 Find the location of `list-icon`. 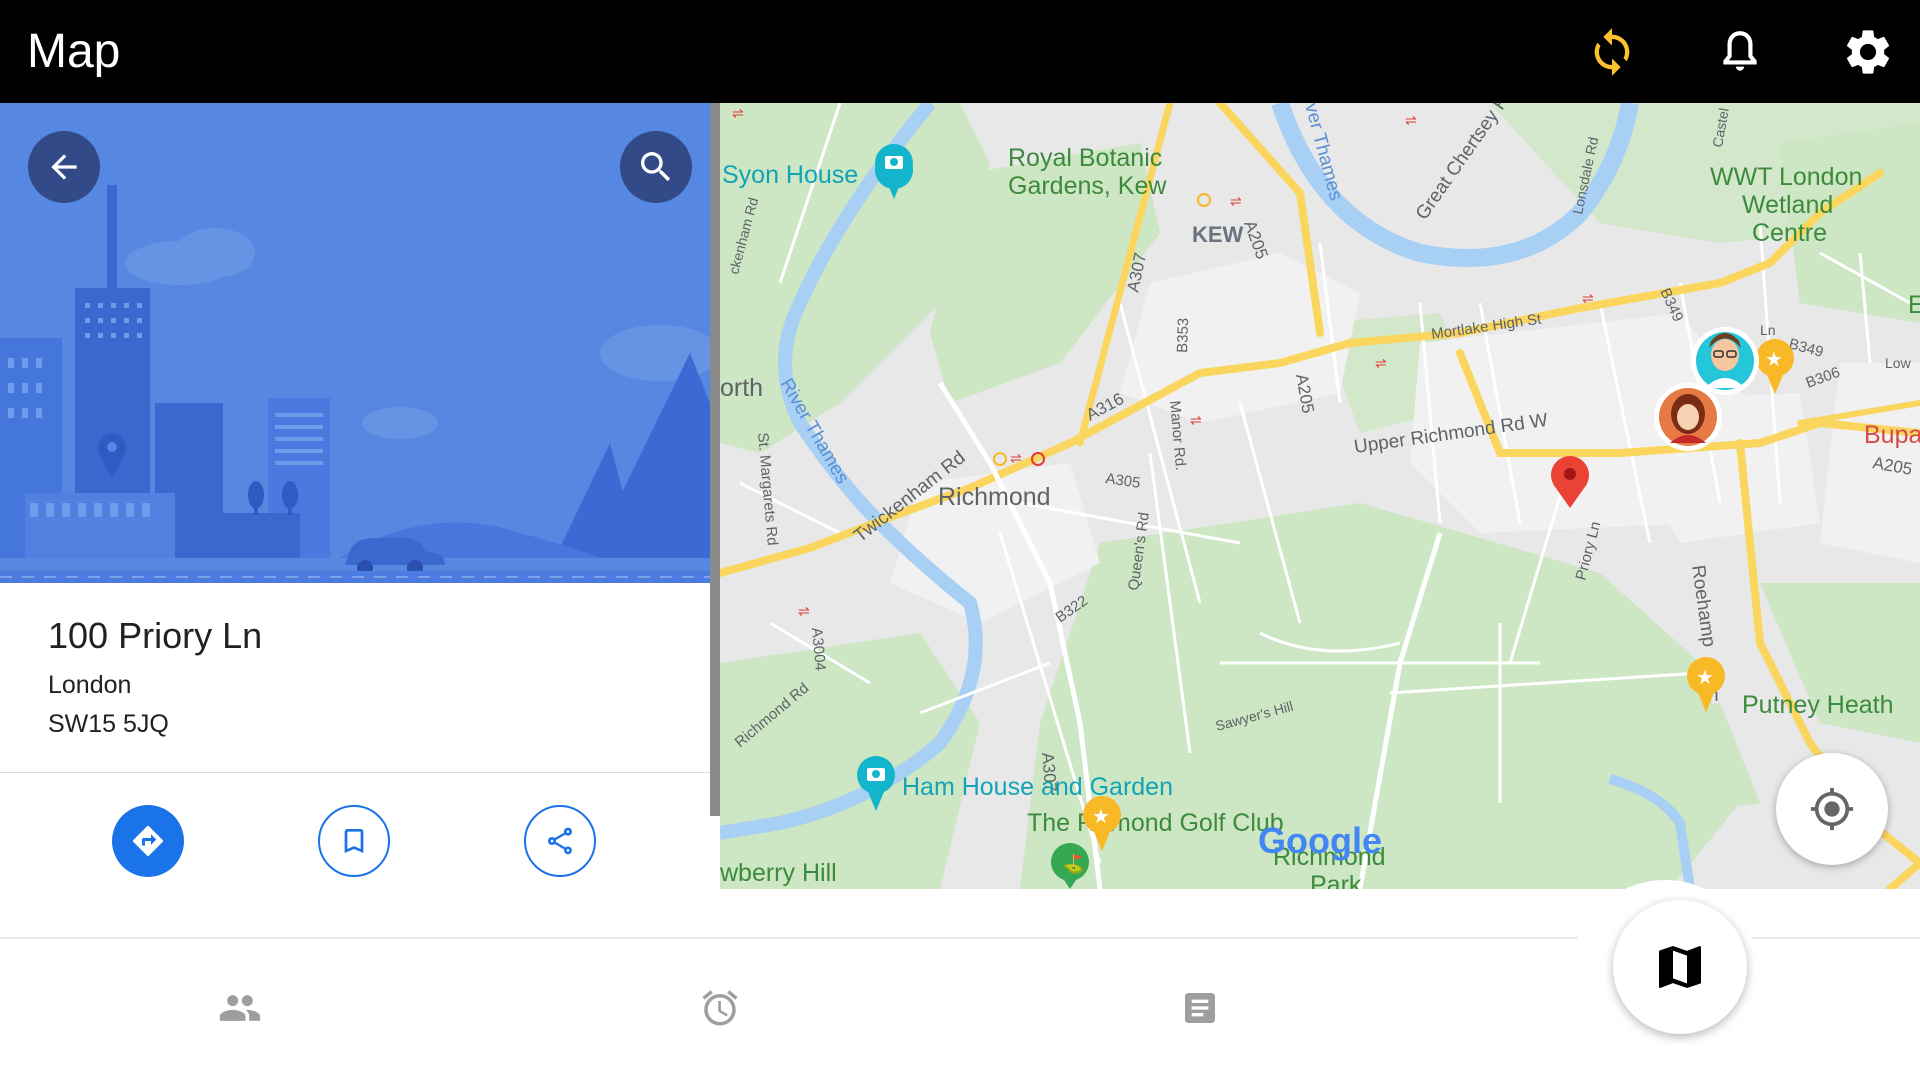

list-icon is located at coordinates (1200, 1008).